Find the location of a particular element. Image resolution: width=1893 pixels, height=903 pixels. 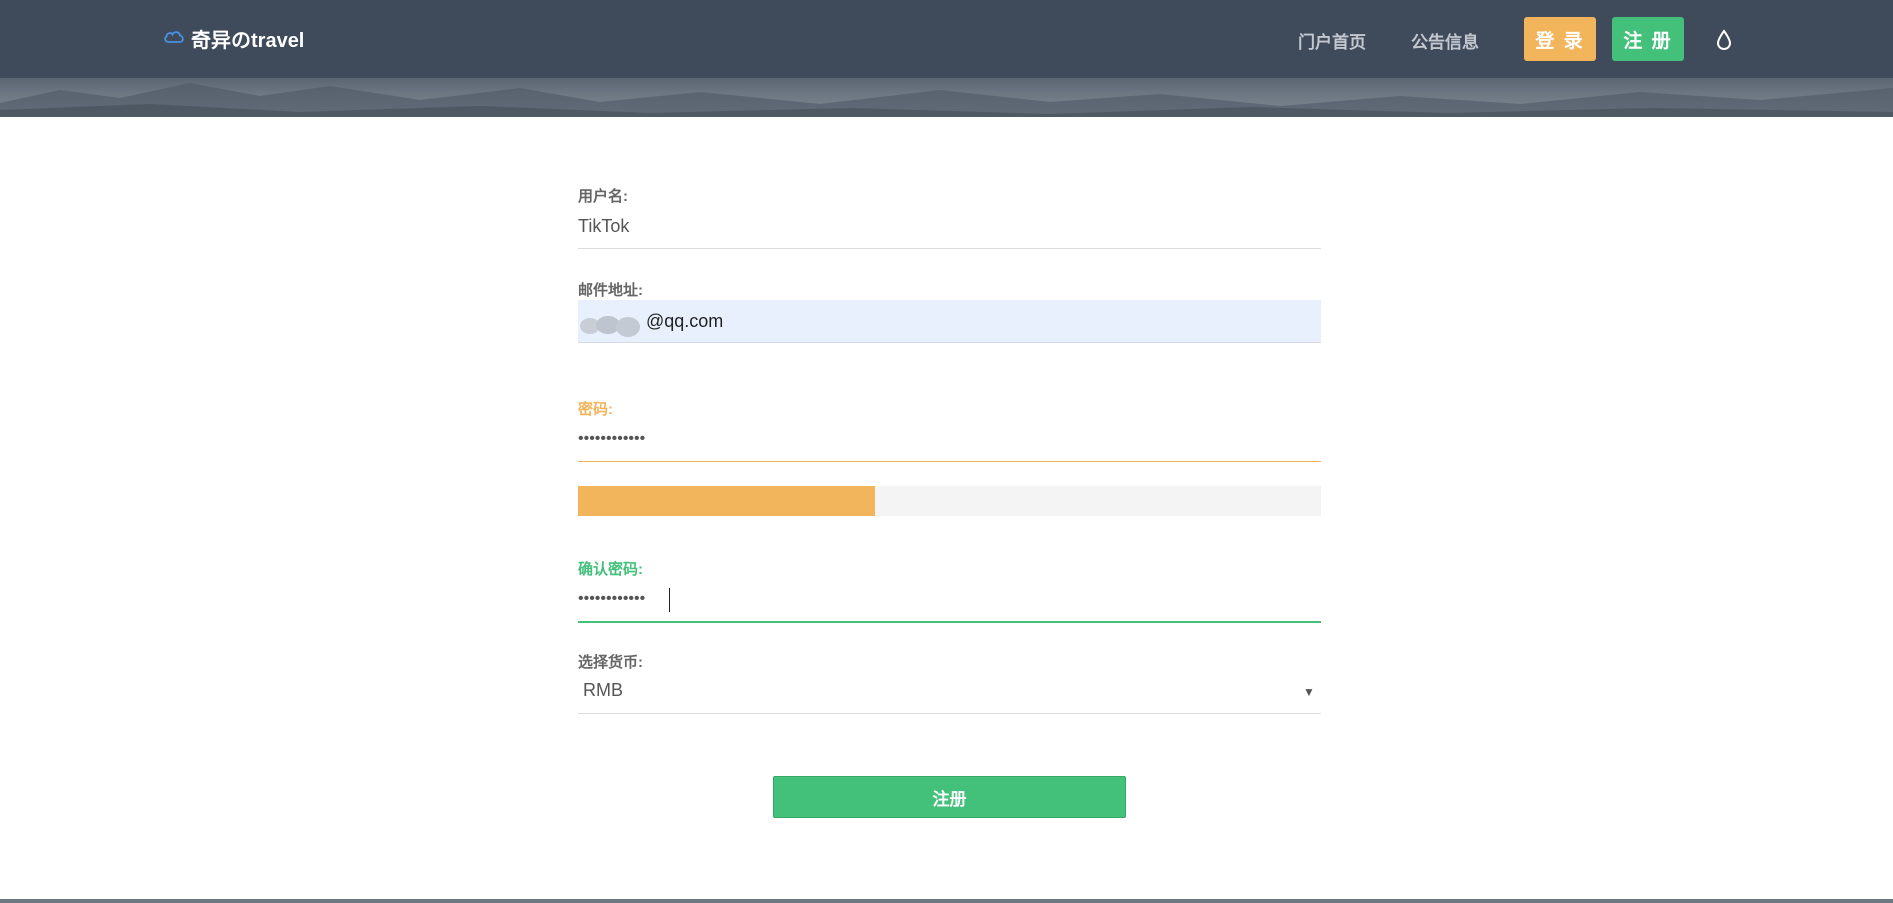

password-strength-fill is located at coordinates (727, 501).